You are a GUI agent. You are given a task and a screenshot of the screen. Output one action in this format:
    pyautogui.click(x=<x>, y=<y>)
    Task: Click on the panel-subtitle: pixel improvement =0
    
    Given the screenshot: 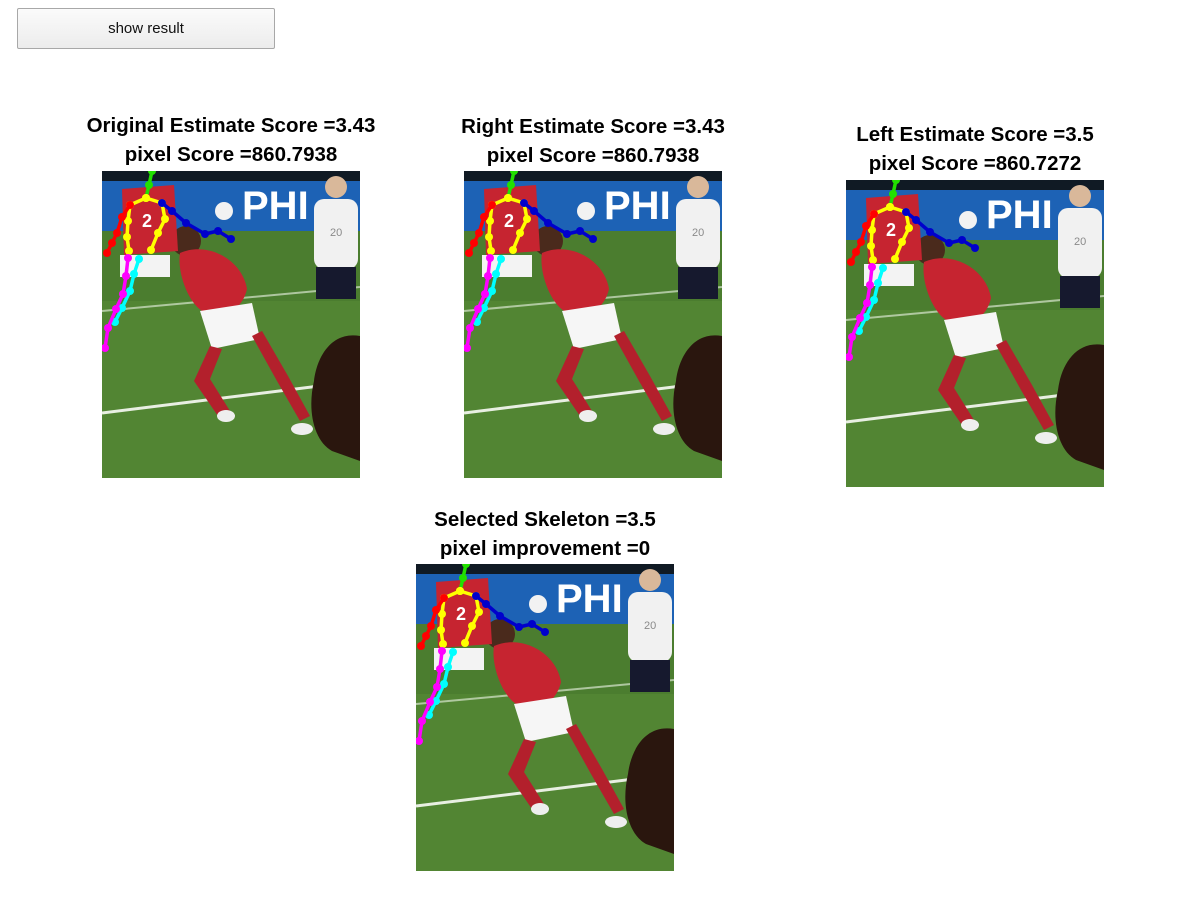 What is the action you would take?
    pyautogui.click(x=545, y=548)
    